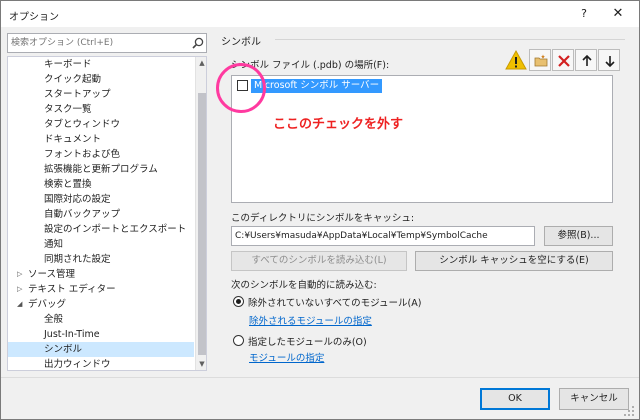  I want to click on tree-scrollbar: ▲ ▼, so click(200, 213).